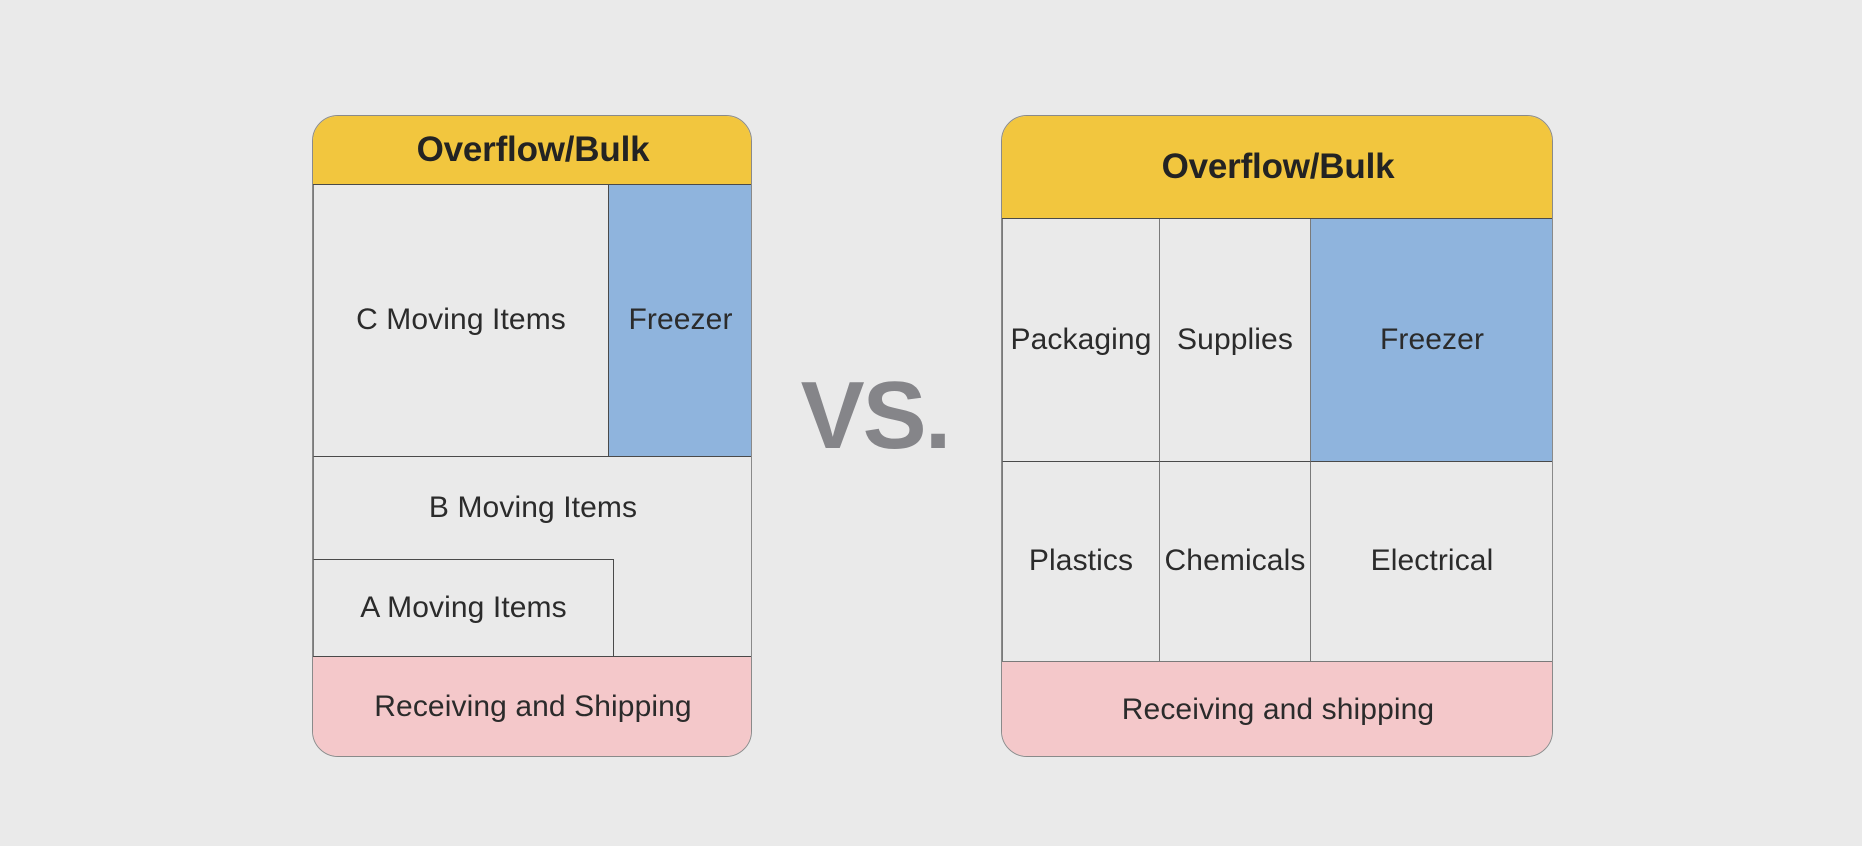 The width and height of the screenshot is (1862, 846). I want to click on right-card-header-overflow-bulk: Overflow/Bulk, so click(1277, 167).